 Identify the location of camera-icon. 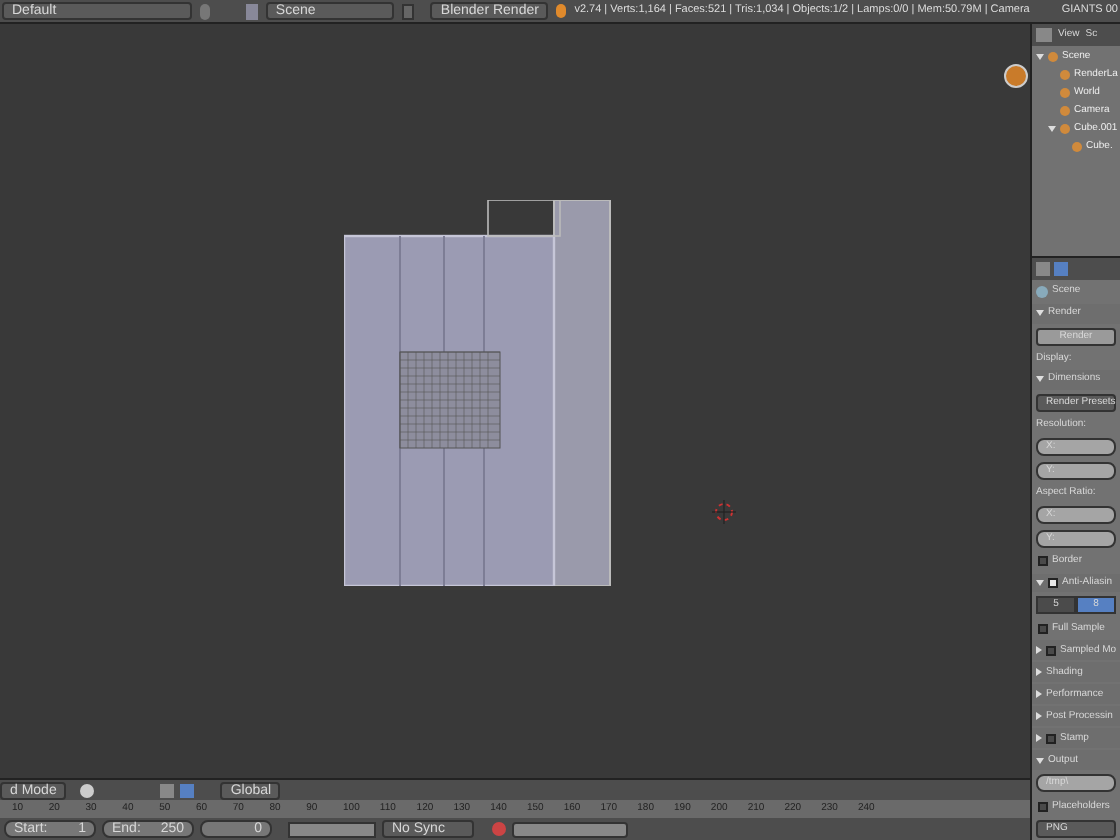
(1016, 76).